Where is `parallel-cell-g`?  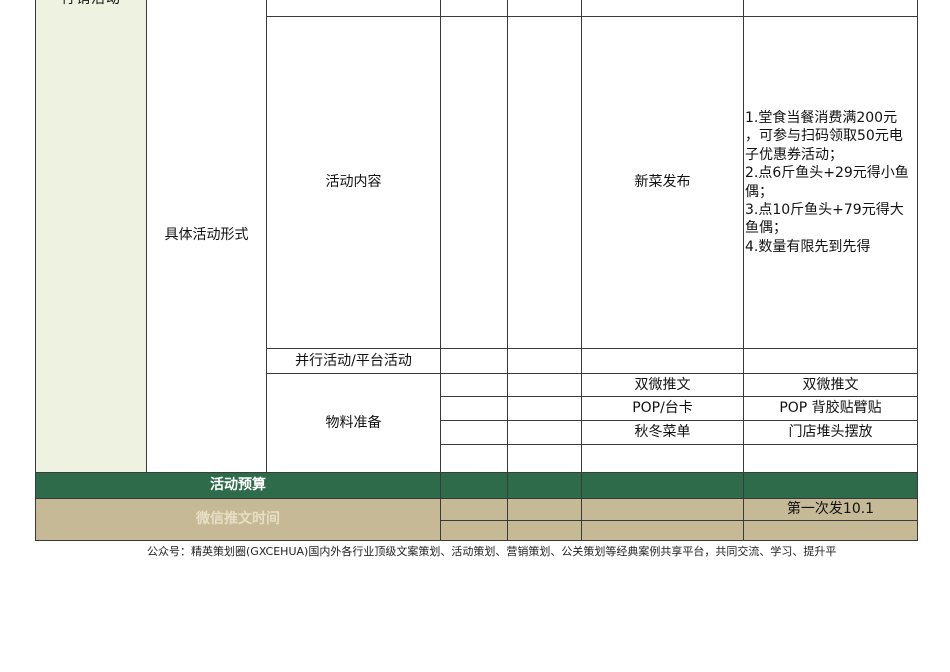 parallel-cell-g is located at coordinates (830, 361).